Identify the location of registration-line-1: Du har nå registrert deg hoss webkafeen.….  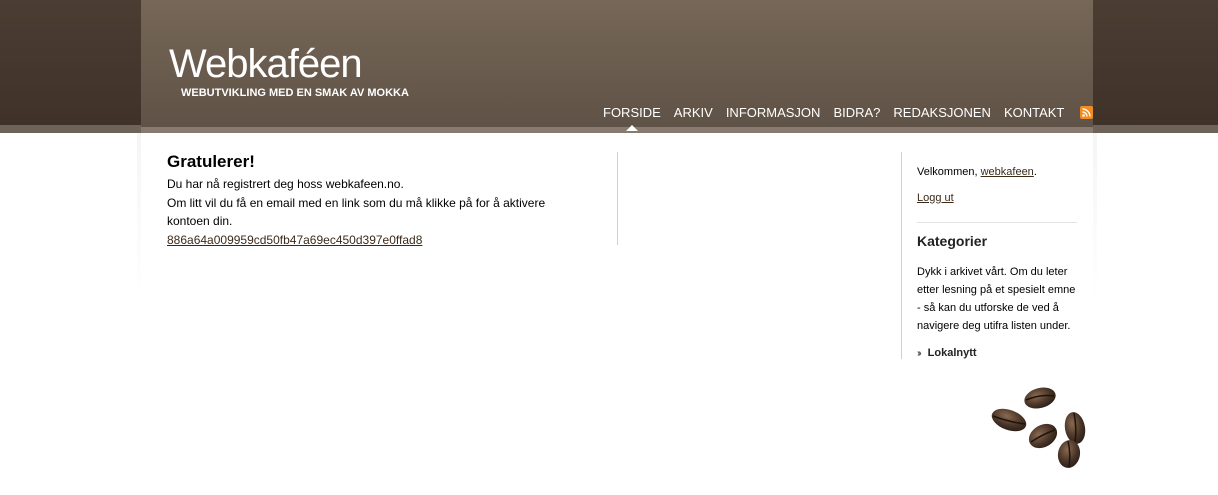
(285, 184).